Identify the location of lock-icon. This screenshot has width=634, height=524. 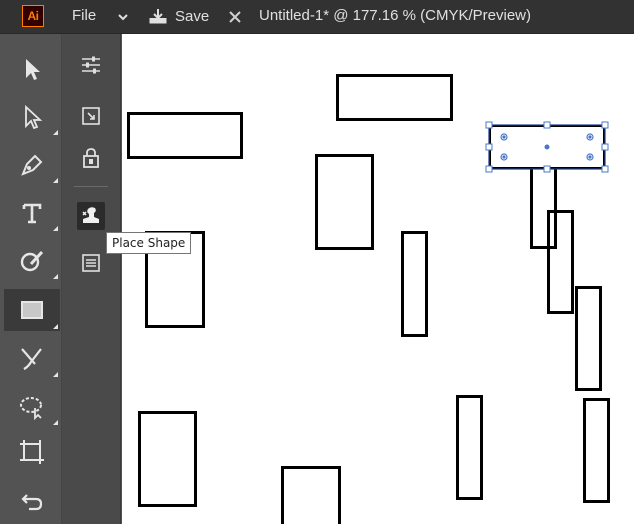
(91, 158).